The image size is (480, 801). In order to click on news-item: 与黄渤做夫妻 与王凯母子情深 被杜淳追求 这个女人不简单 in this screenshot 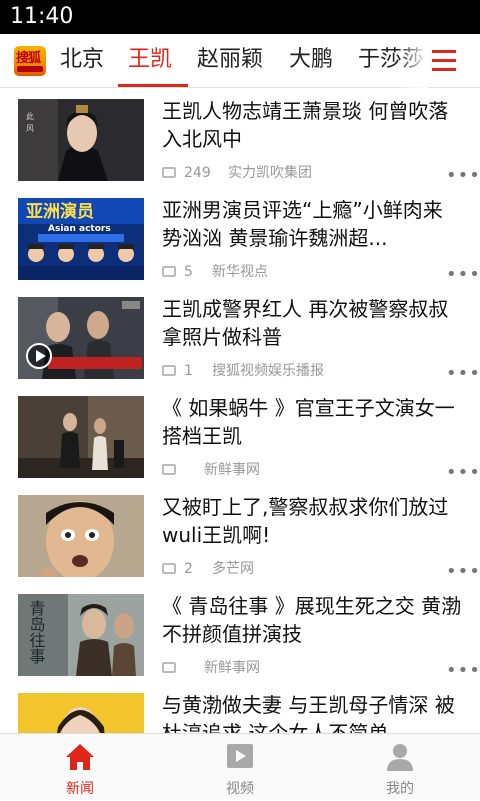, I will do `click(240, 708)`.